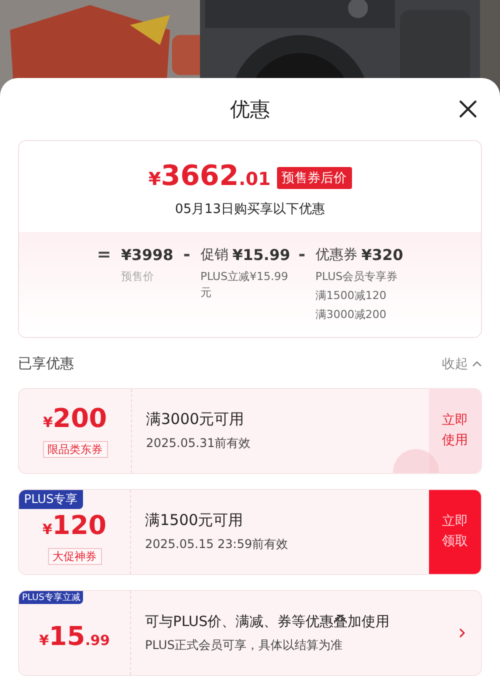 The image size is (500, 693). I want to click on close-icon, so click(468, 109).